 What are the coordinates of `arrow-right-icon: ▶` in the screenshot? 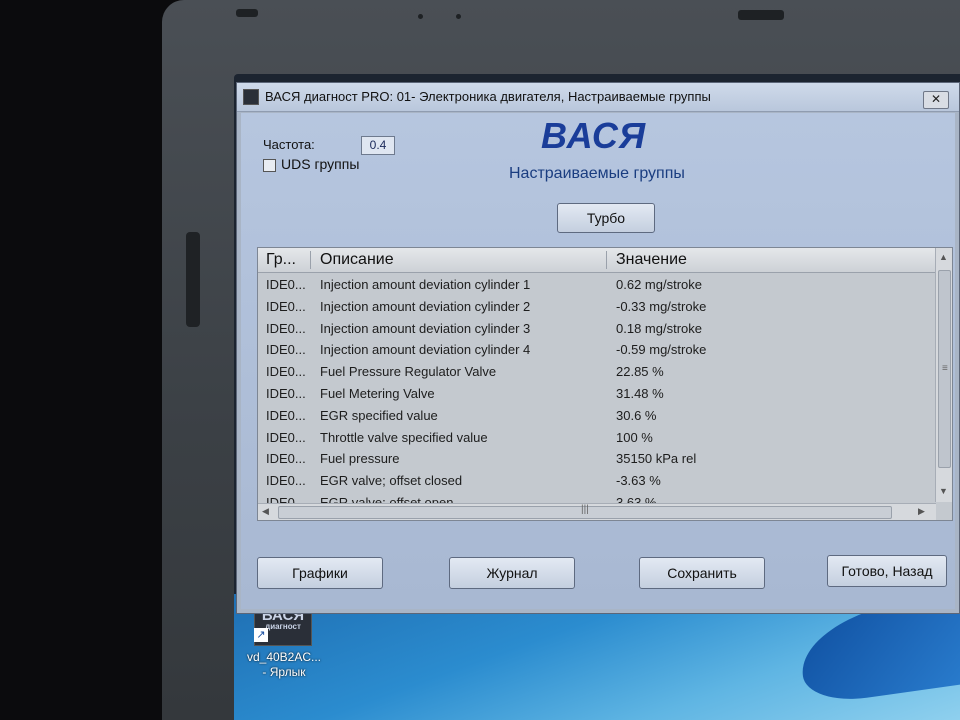 It's located at (921, 511).